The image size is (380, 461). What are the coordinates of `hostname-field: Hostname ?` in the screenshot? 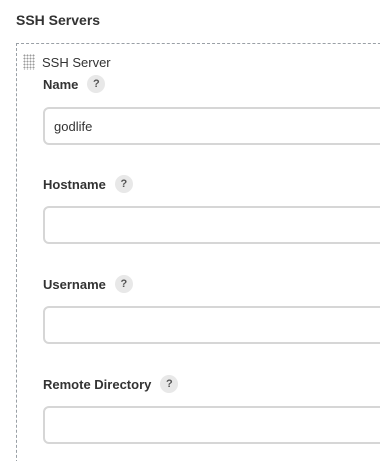 It's located at (88, 184).